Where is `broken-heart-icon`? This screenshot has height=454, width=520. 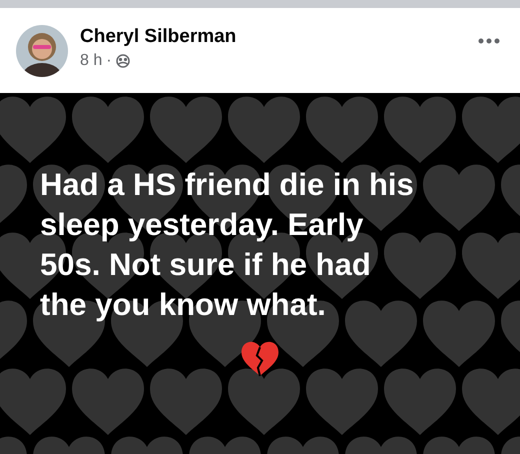
broken-heart-icon is located at coordinates (260, 358).